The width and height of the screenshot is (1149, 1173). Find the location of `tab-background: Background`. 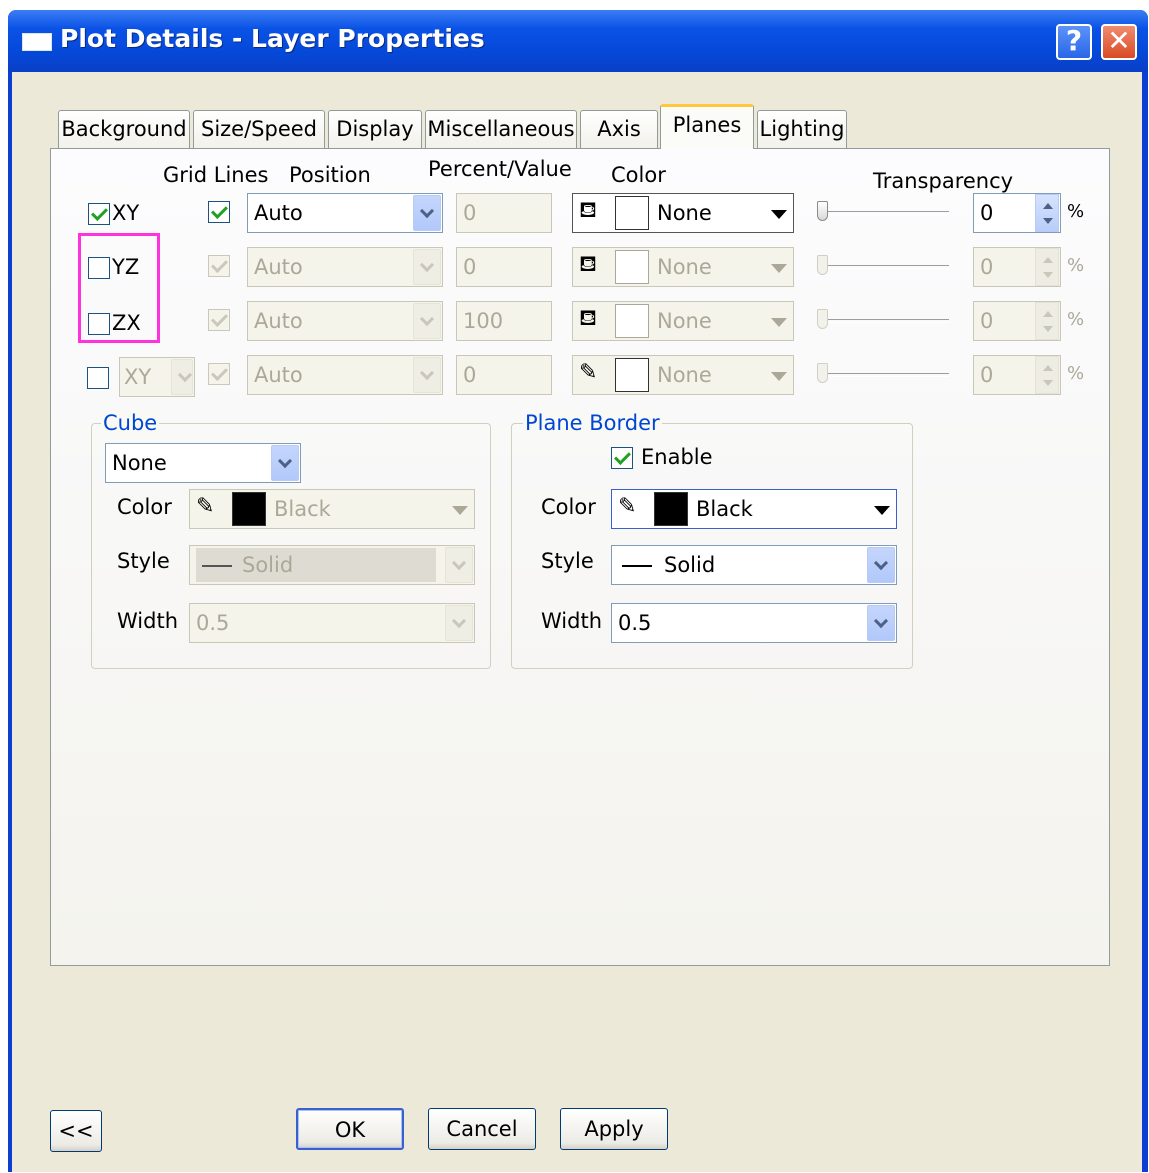

tab-background: Background is located at coordinates (124, 129).